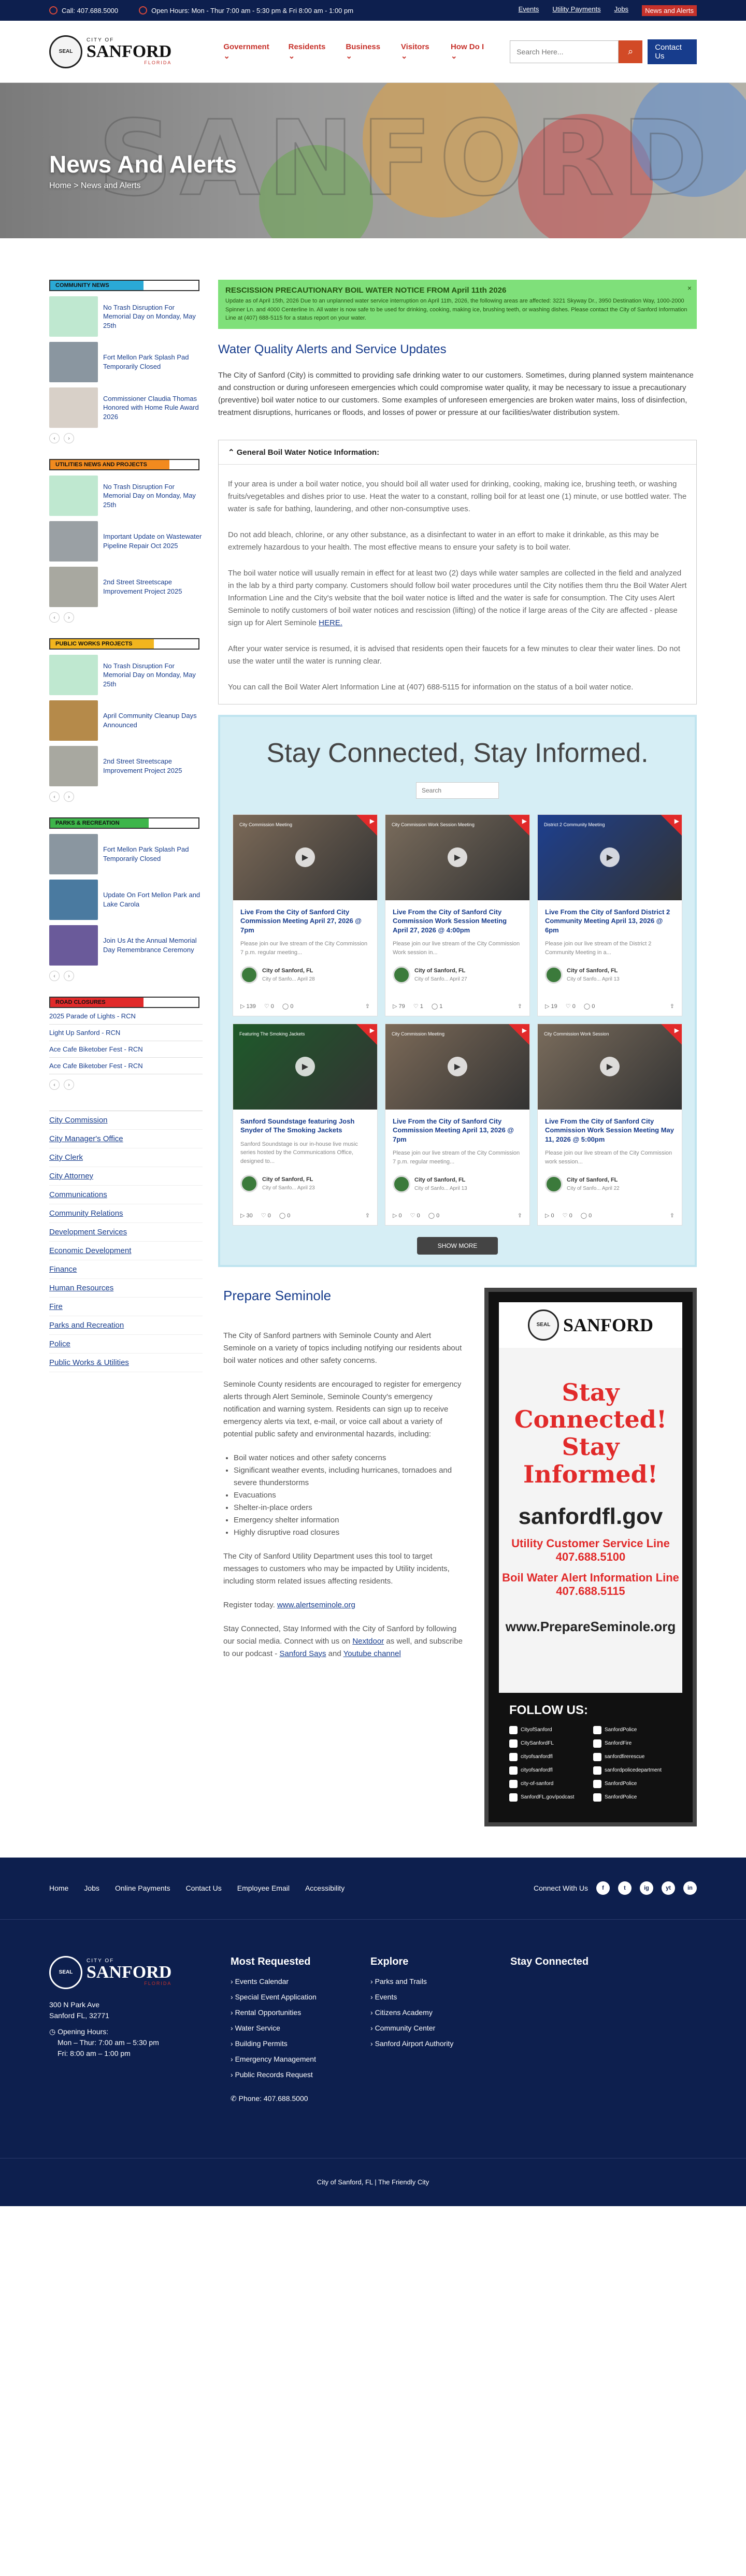 The height and width of the screenshot is (2576, 746). What do you see at coordinates (565, 51) in the screenshot?
I see `search-input` at bounding box center [565, 51].